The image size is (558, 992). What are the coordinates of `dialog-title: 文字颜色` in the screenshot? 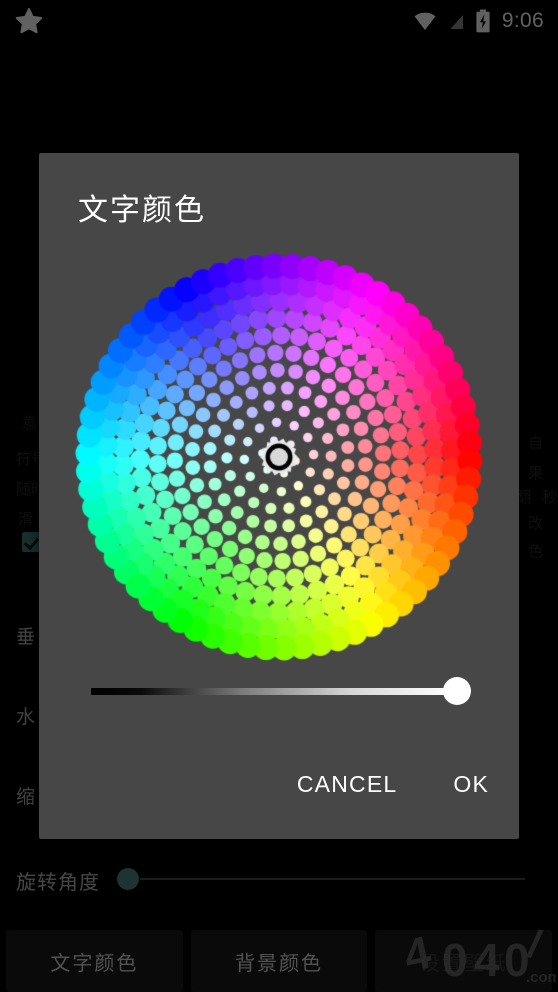 It's located at (142, 210).